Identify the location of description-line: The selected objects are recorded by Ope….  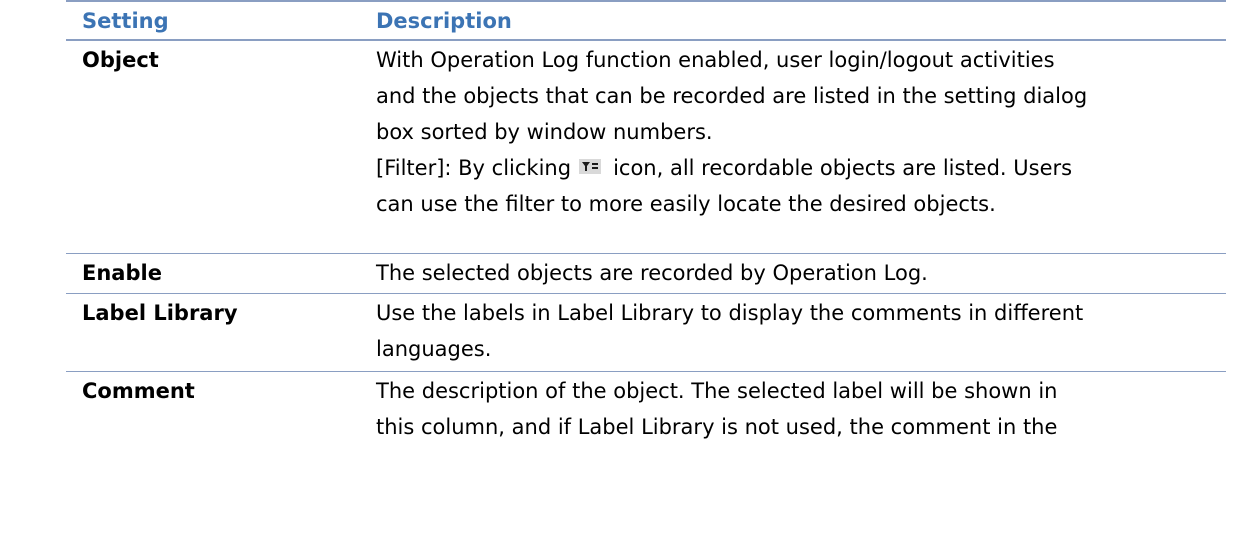
(652, 273).